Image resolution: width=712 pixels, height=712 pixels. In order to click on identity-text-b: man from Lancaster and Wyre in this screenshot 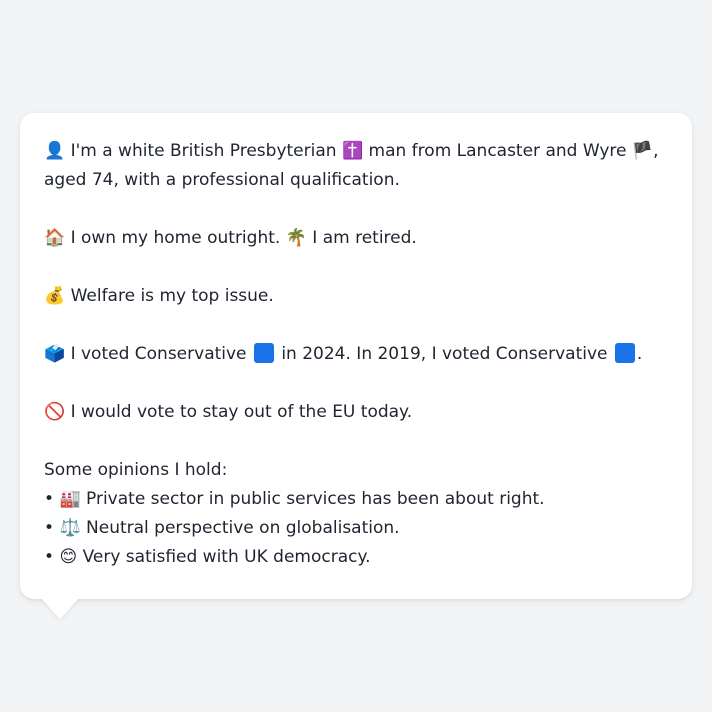, I will do `click(497, 151)`.